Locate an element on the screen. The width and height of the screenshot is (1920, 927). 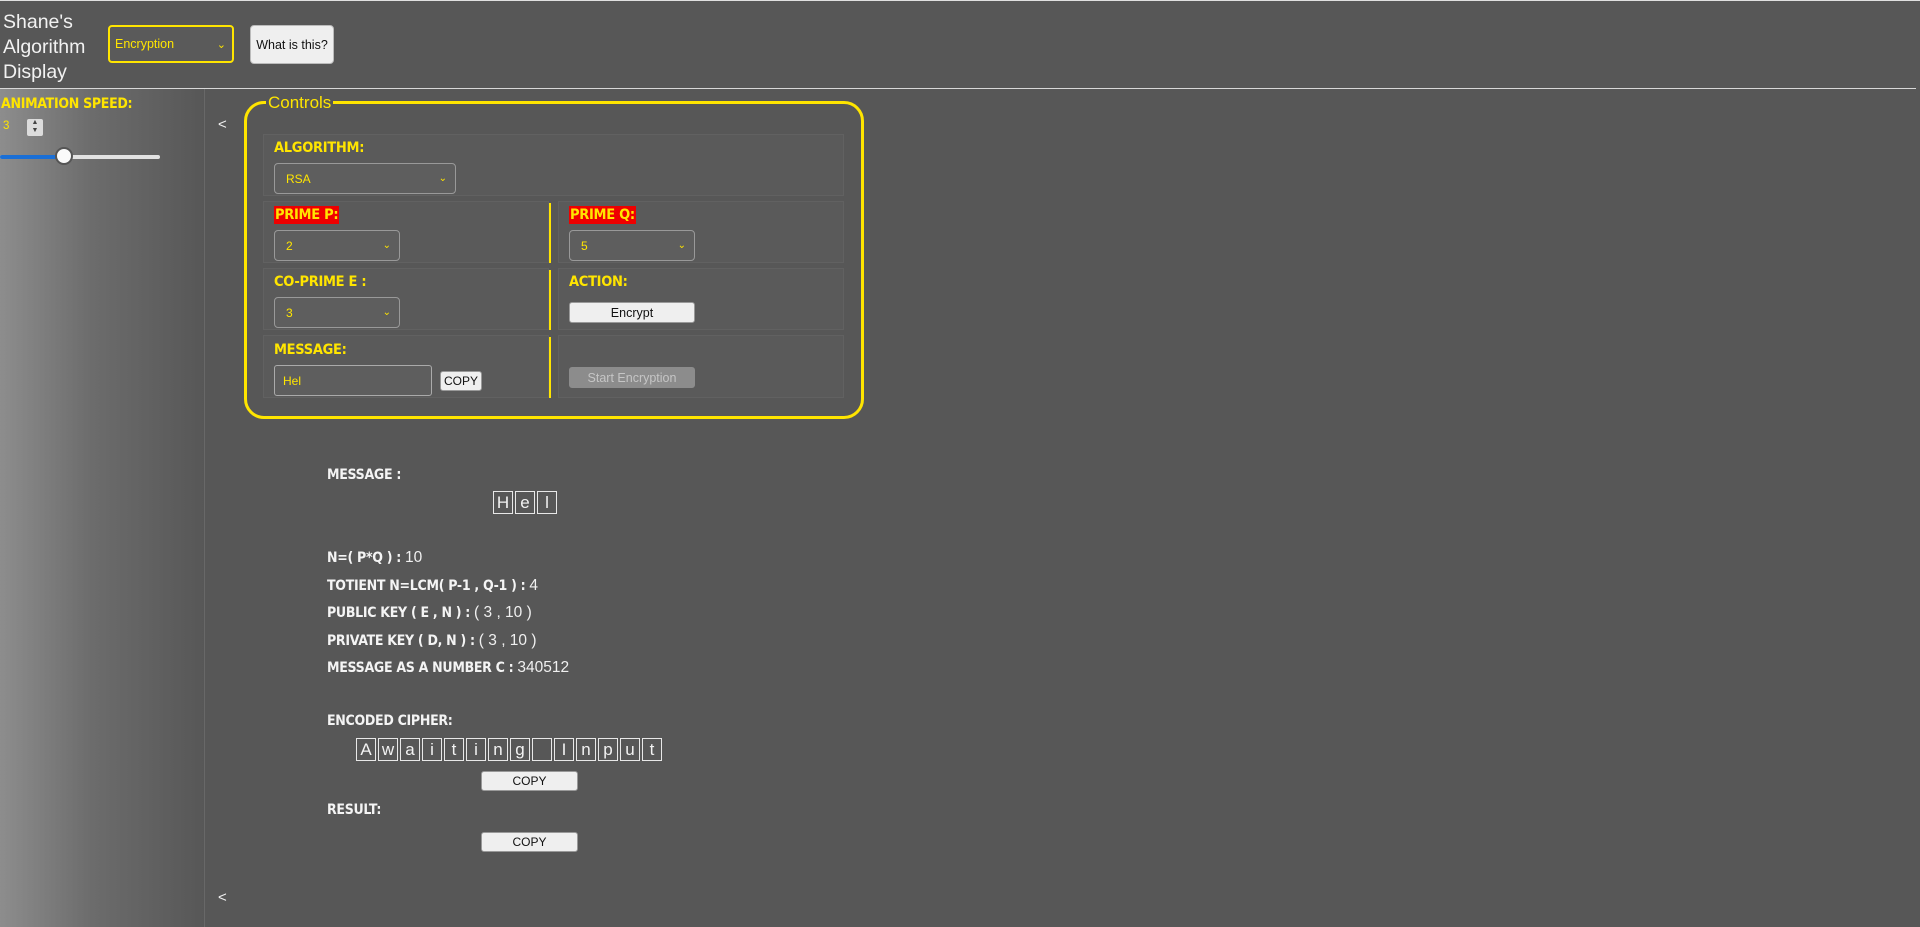
result-label: RESULT: is located at coordinates (354, 810).